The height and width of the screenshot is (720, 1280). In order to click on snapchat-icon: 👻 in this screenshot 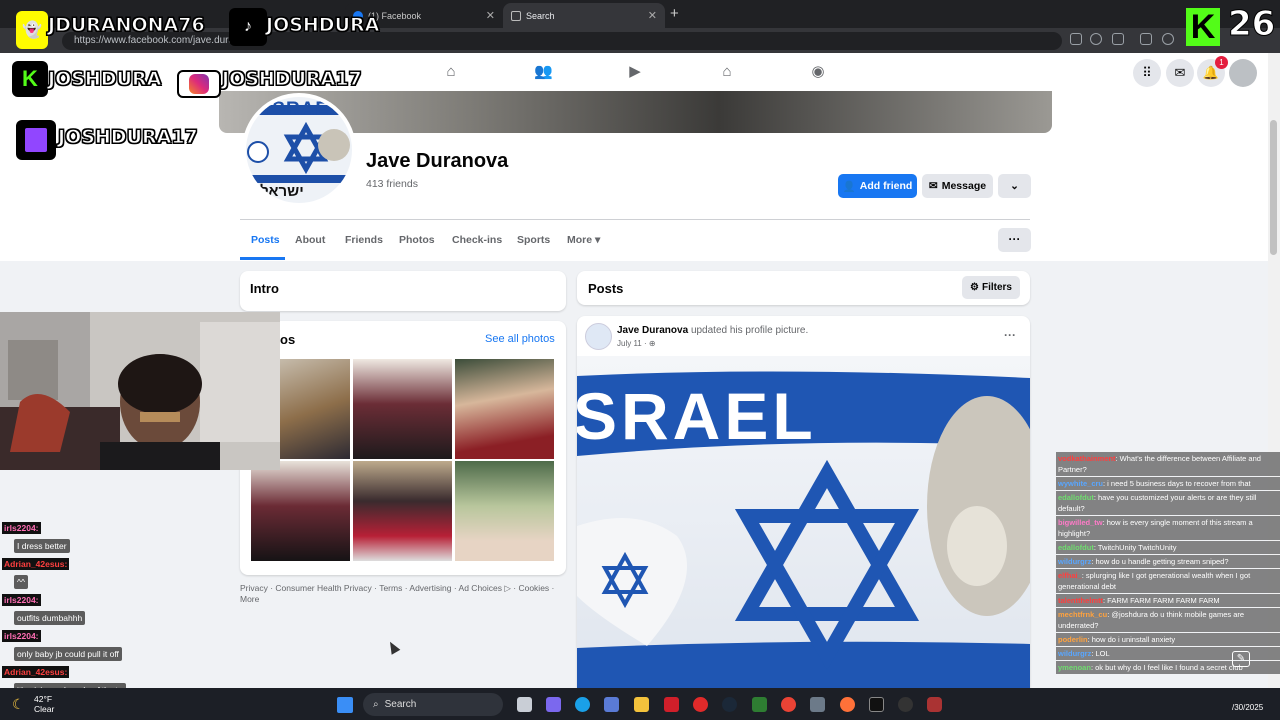, I will do `click(32, 30)`.